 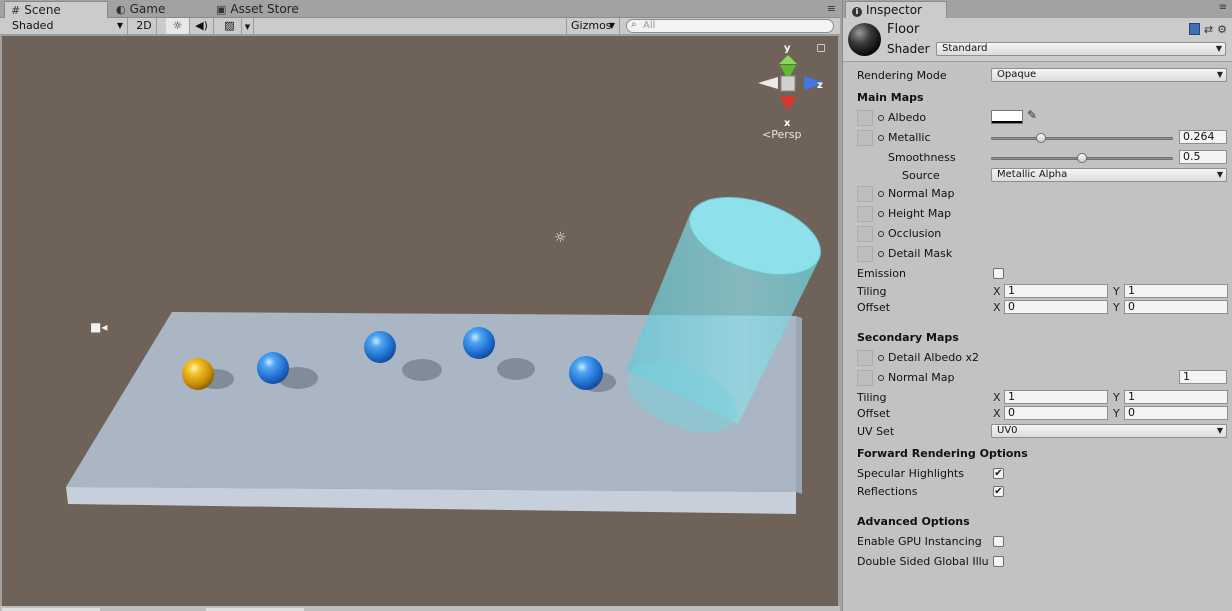 What do you see at coordinates (965, 48) in the screenshot?
I see `shader-value: Standard` at bounding box center [965, 48].